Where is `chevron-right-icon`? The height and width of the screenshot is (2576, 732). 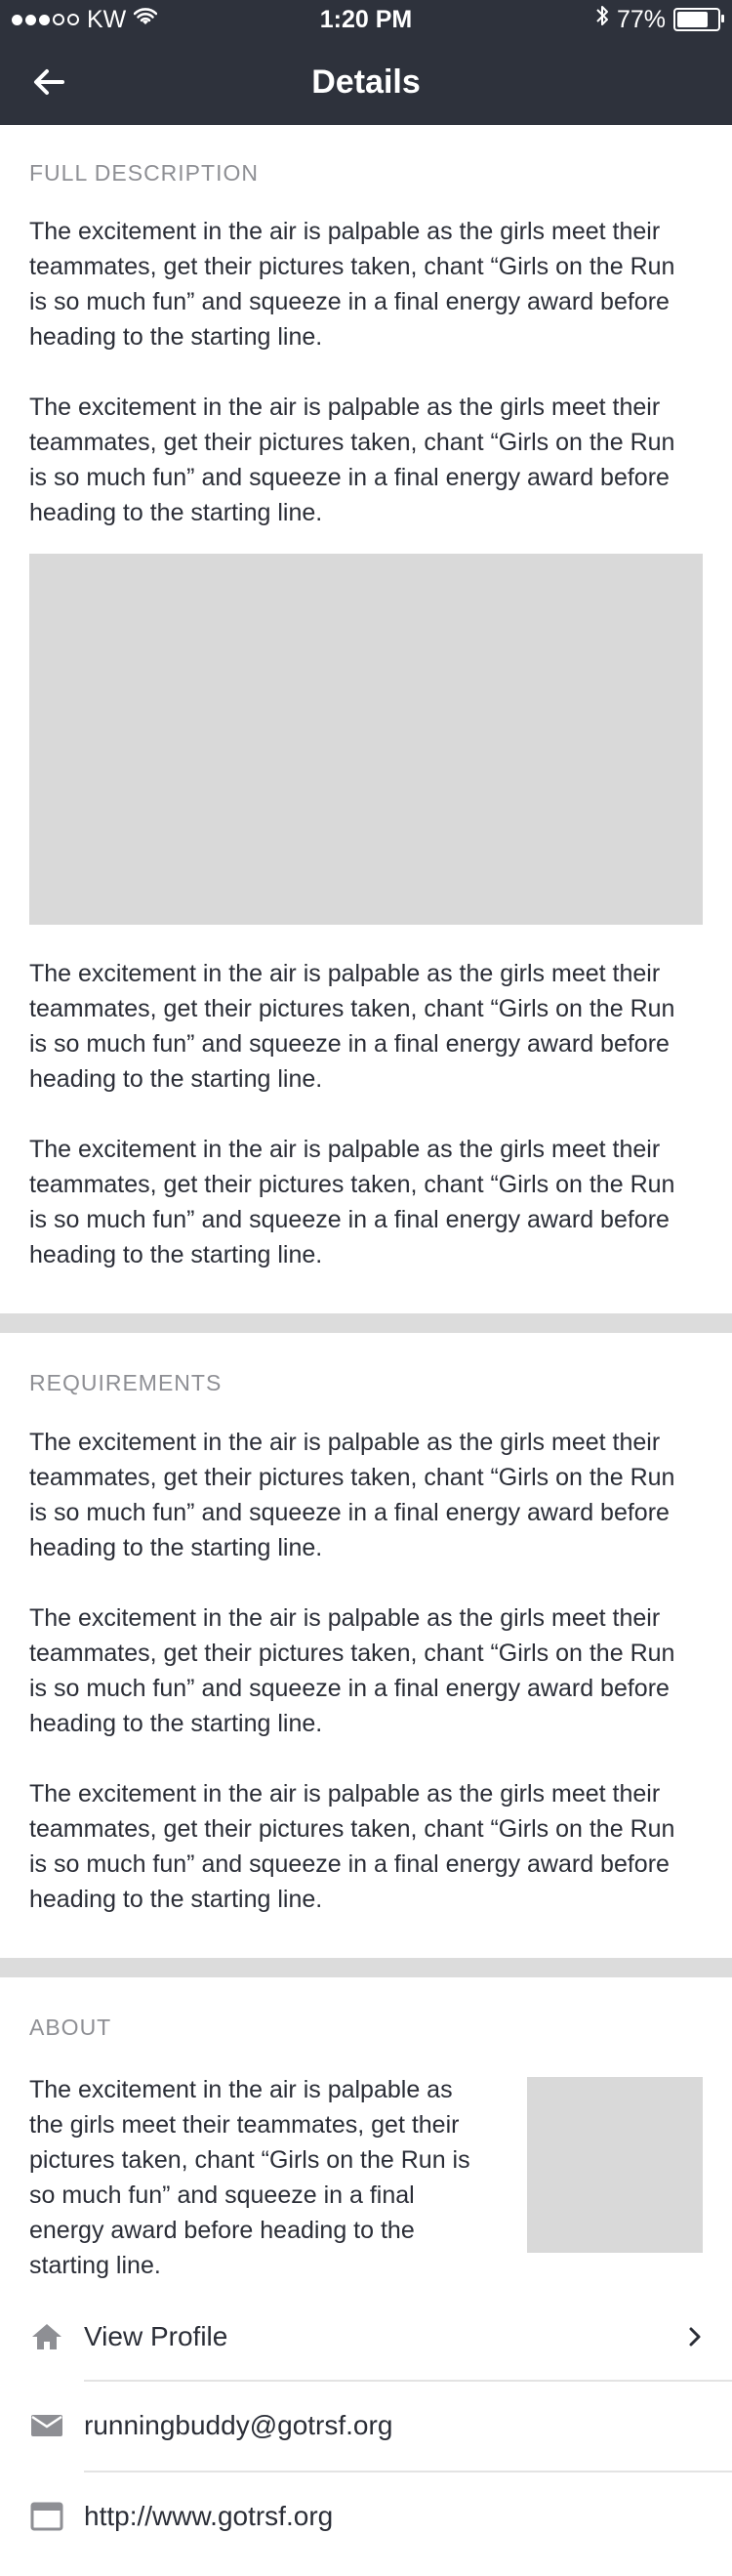 chevron-right-icon is located at coordinates (695, 2337).